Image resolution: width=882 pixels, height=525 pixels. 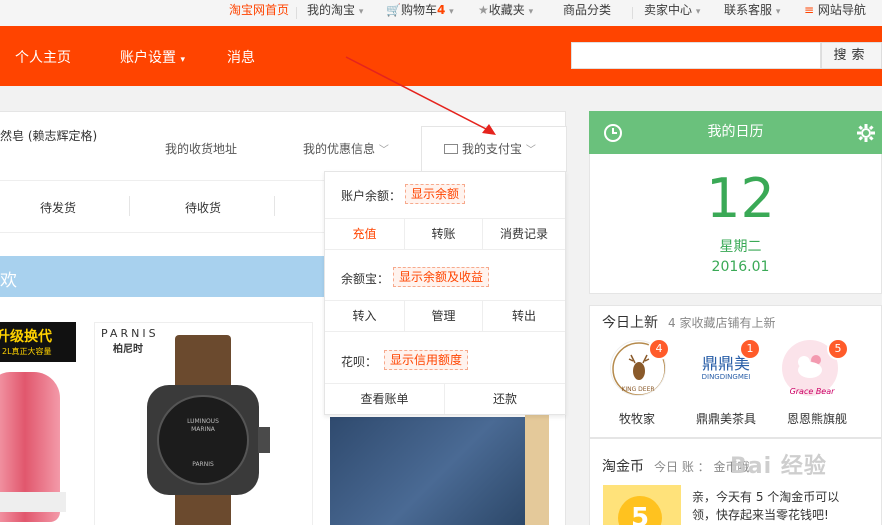 What do you see at coordinates (420, 95) in the screenshot?
I see `annotation-arrow` at bounding box center [420, 95].